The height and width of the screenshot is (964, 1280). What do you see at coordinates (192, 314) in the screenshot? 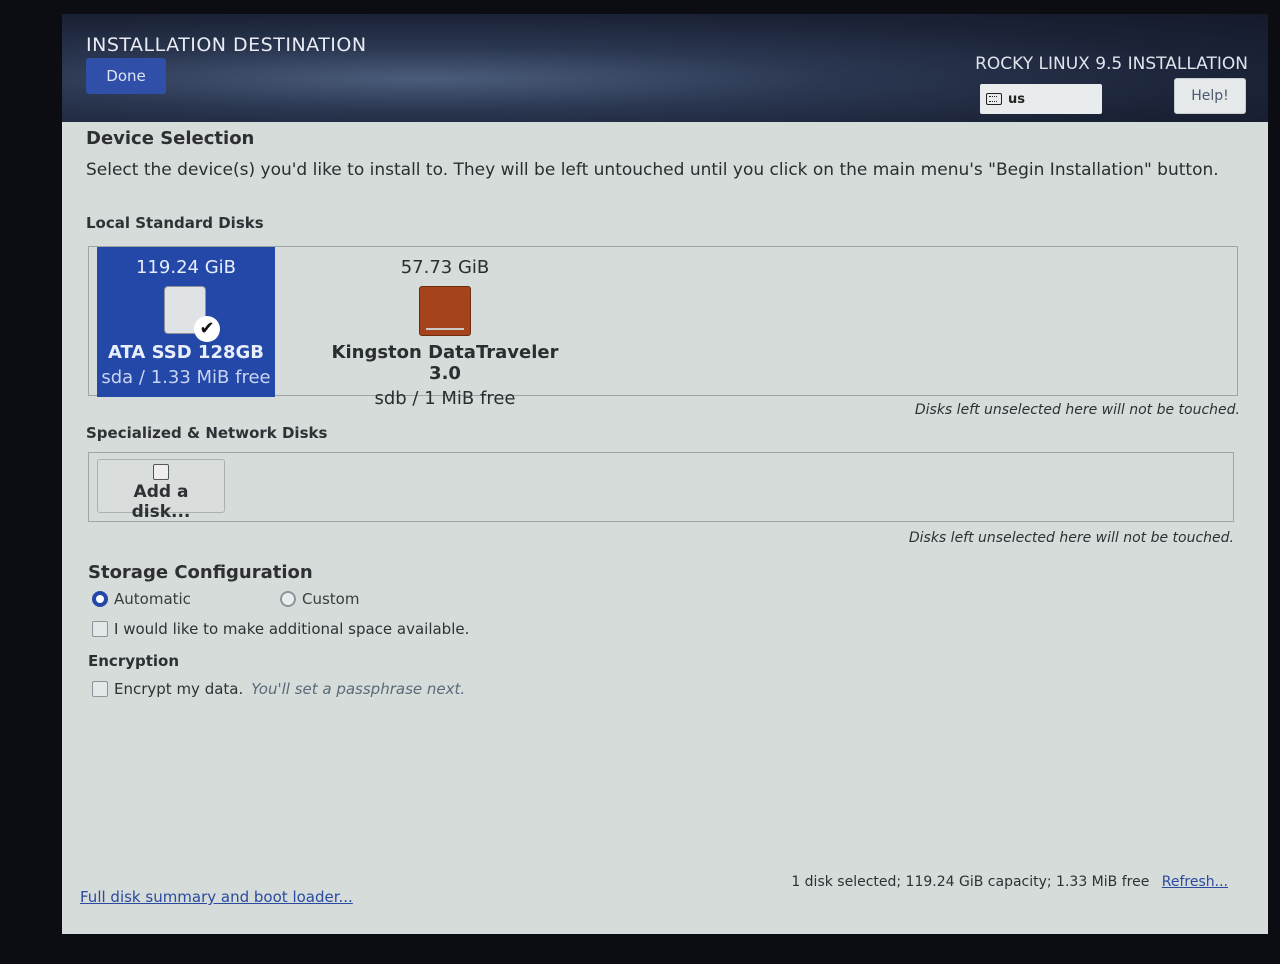
I see `hdd-icon: ✔` at bounding box center [192, 314].